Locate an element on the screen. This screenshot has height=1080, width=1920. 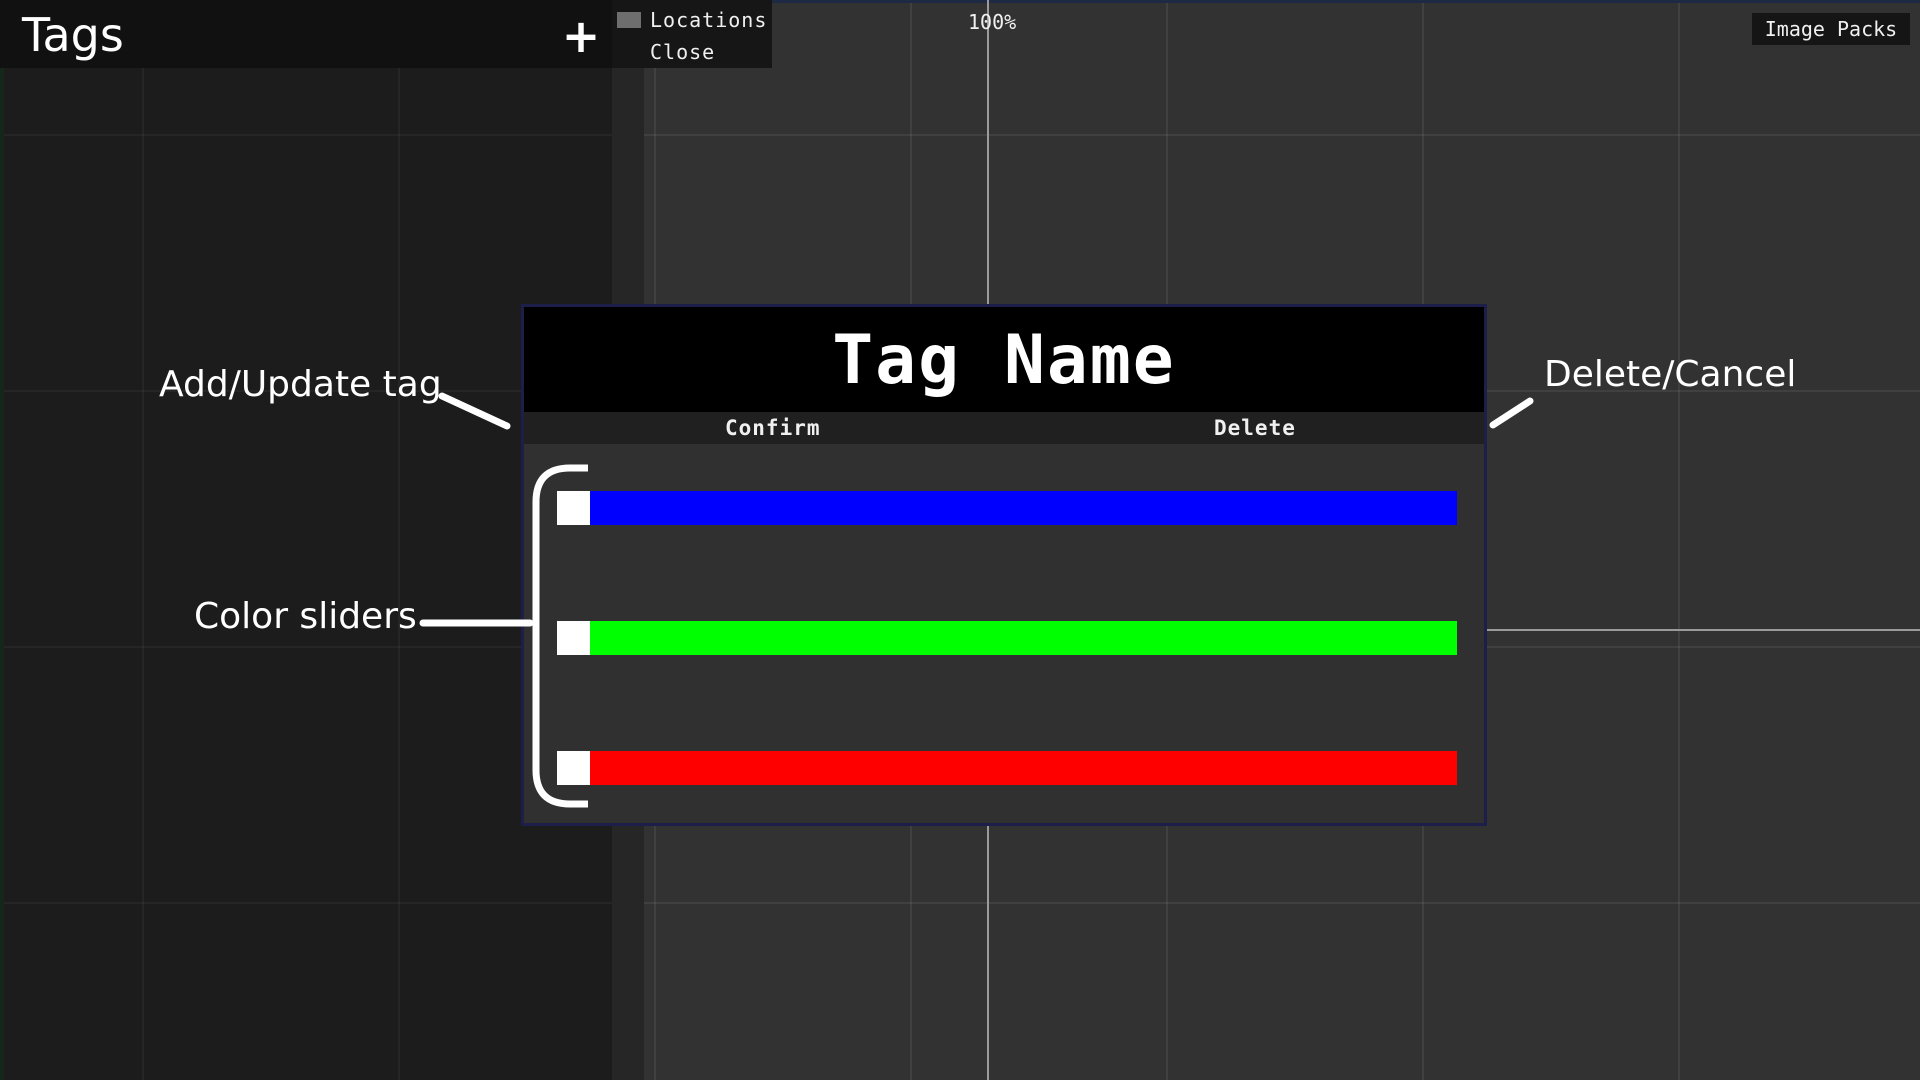
annotation-delete-cancel: Delete/Cancel is located at coordinates (1670, 374).